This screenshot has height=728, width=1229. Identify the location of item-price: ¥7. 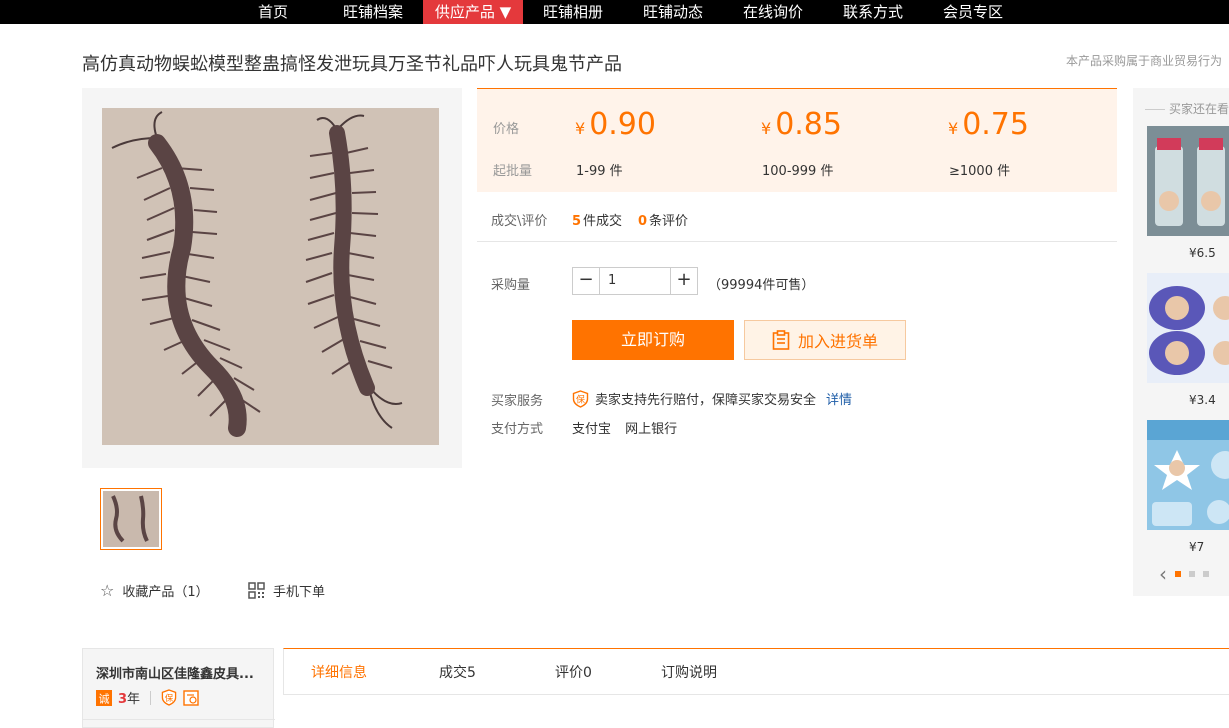
(1197, 547).